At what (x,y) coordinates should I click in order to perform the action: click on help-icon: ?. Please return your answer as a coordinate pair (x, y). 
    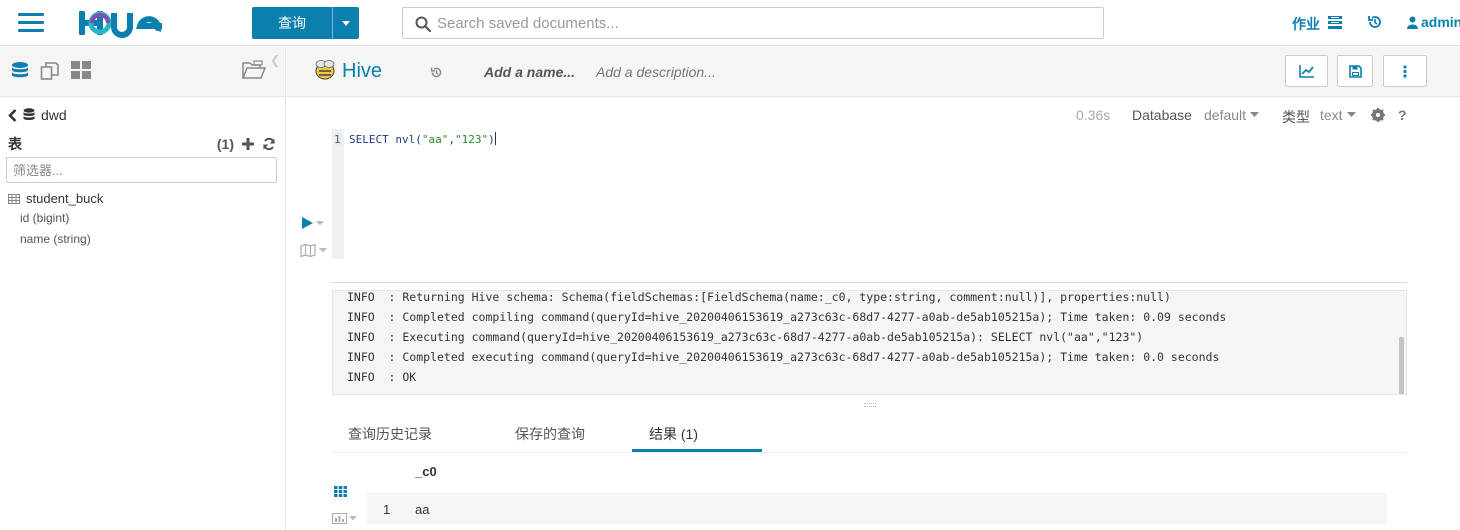
    Looking at the image, I should click on (1402, 115).